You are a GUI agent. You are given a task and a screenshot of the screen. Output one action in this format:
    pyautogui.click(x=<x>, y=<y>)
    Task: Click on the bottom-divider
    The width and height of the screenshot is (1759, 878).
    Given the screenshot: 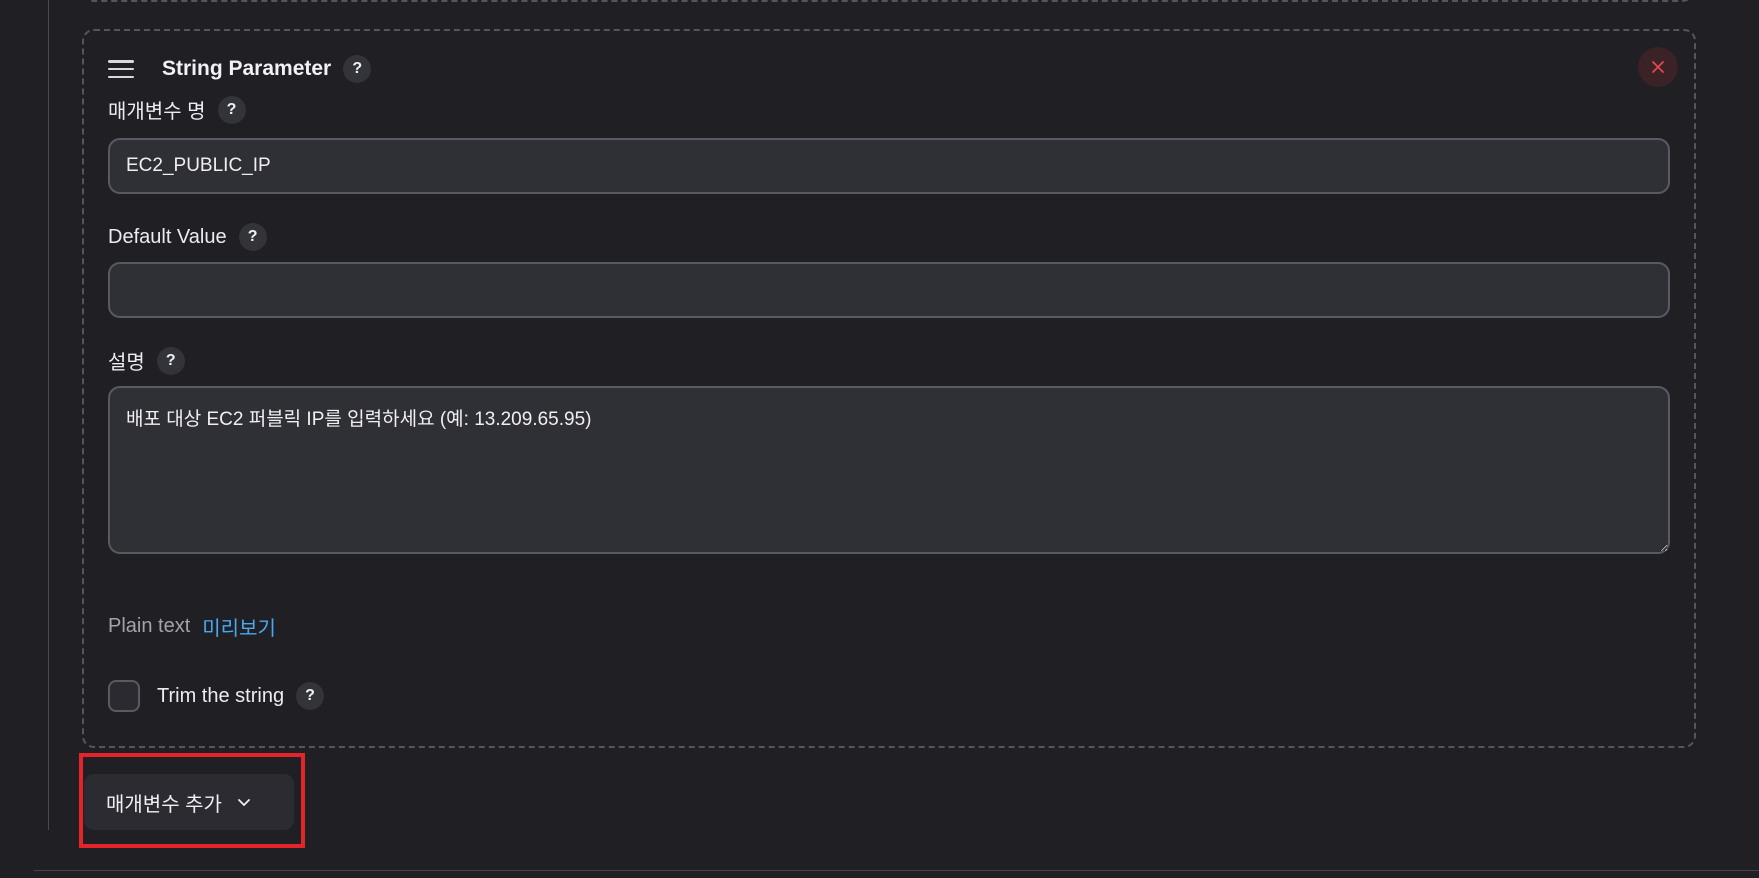 What is the action you would take?
    pyautogui.click(x=896, y=870)
    